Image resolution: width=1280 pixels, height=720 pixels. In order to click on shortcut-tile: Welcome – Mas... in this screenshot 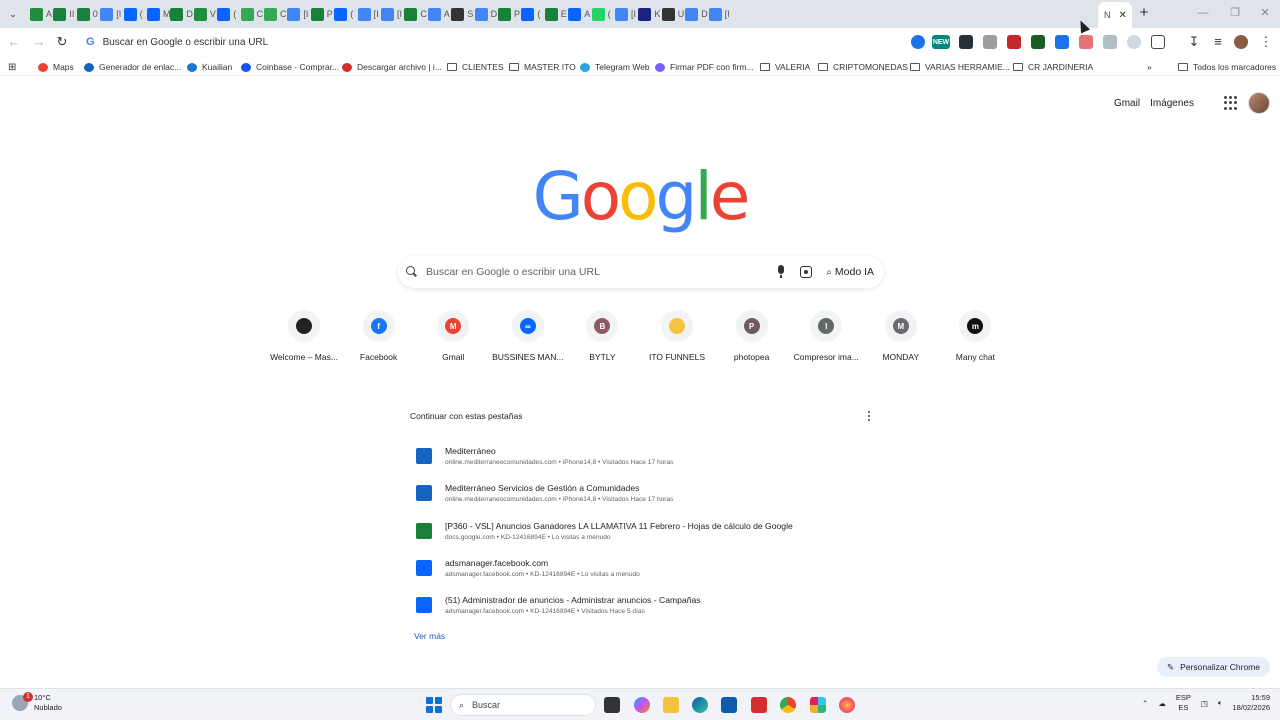, I will do `click(304, 336)`.